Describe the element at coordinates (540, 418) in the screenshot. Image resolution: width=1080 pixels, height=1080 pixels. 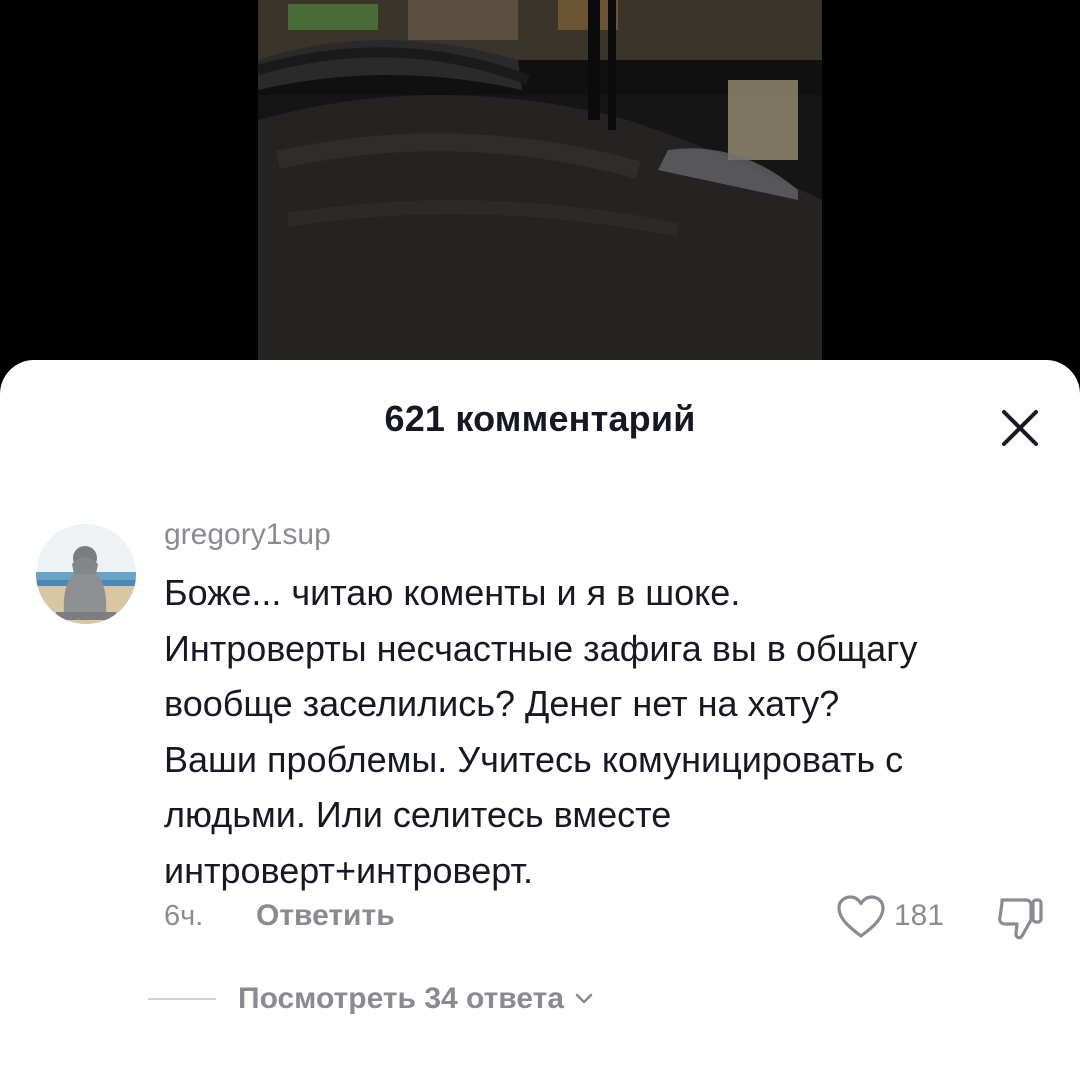
I see `comments-count-title: 621 комментарий` at that location.